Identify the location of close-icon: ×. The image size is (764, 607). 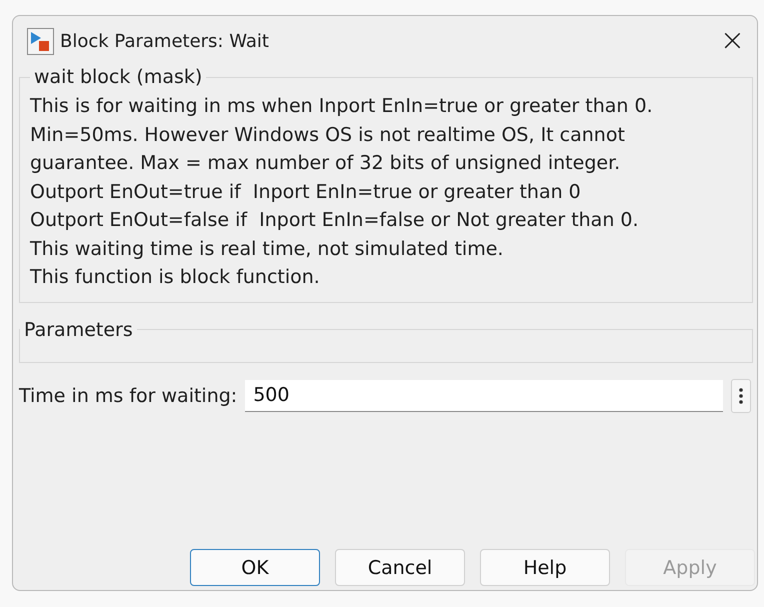
(732, 41).